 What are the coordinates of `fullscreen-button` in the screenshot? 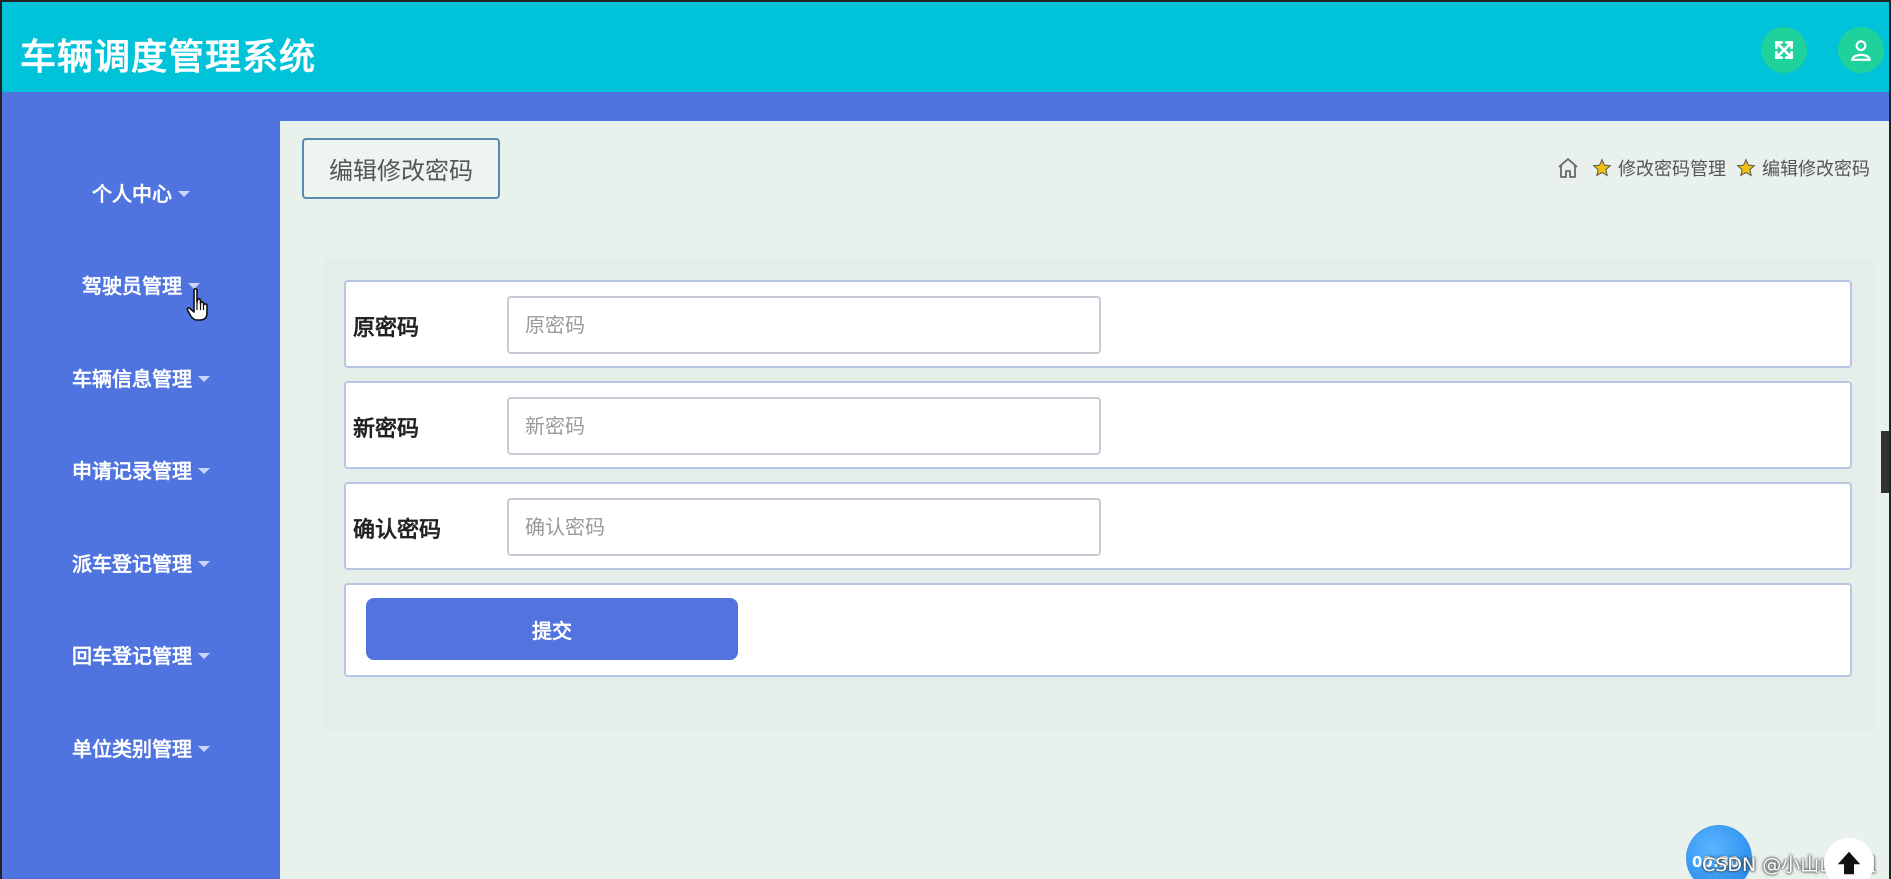 It's located at (1784, 50).